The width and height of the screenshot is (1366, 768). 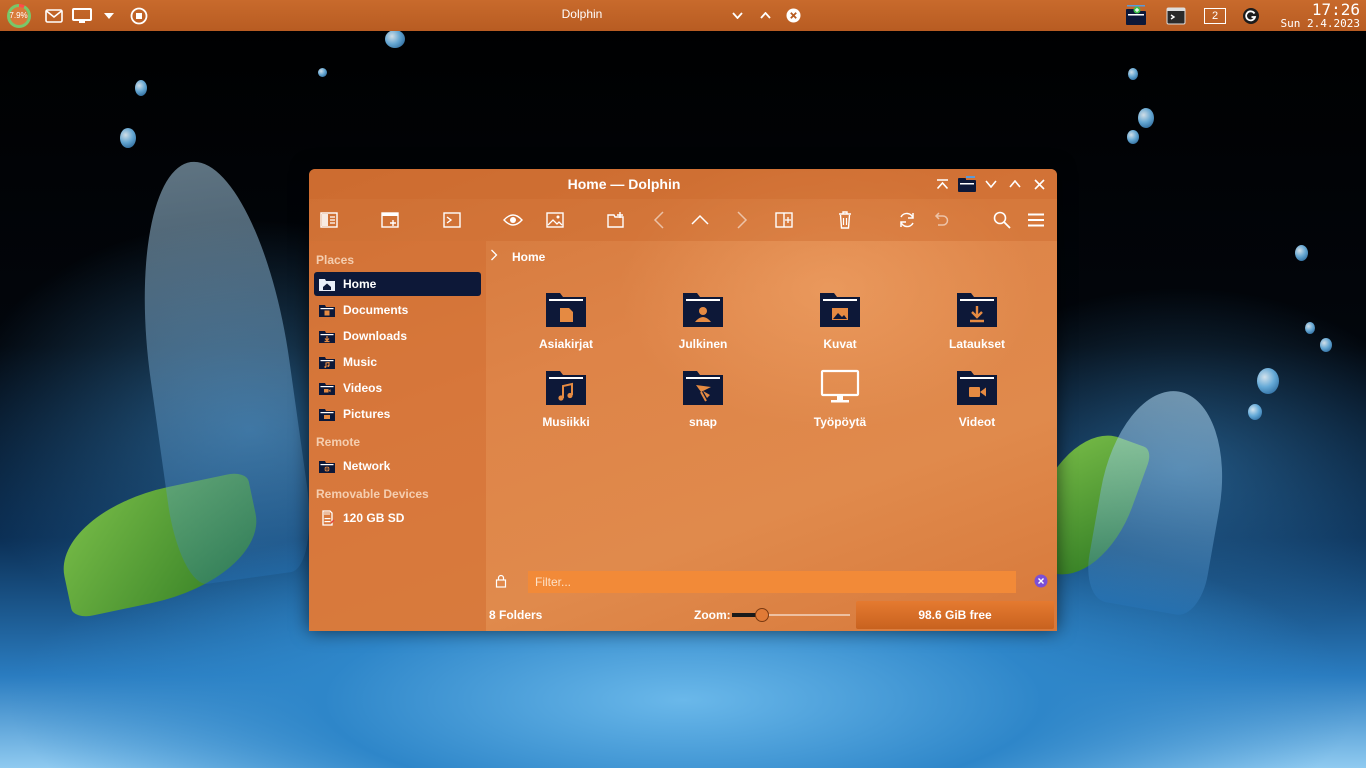 I want to click on folder-item: snap, so click(x=703, y=403).